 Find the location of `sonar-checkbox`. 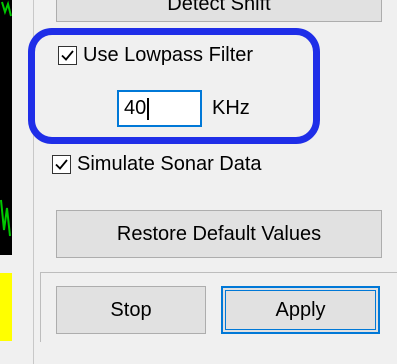

sonar-checkbox is located at coordinates (61, 164).